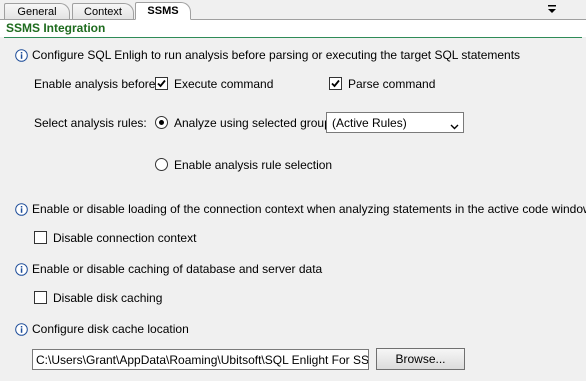 This screenshot has height=381, width=586. What do you see at coordinates (107, 298) in the screenshot?
I see `disable-caching-label: Disable disk caching` at bounding box center [107, 298].